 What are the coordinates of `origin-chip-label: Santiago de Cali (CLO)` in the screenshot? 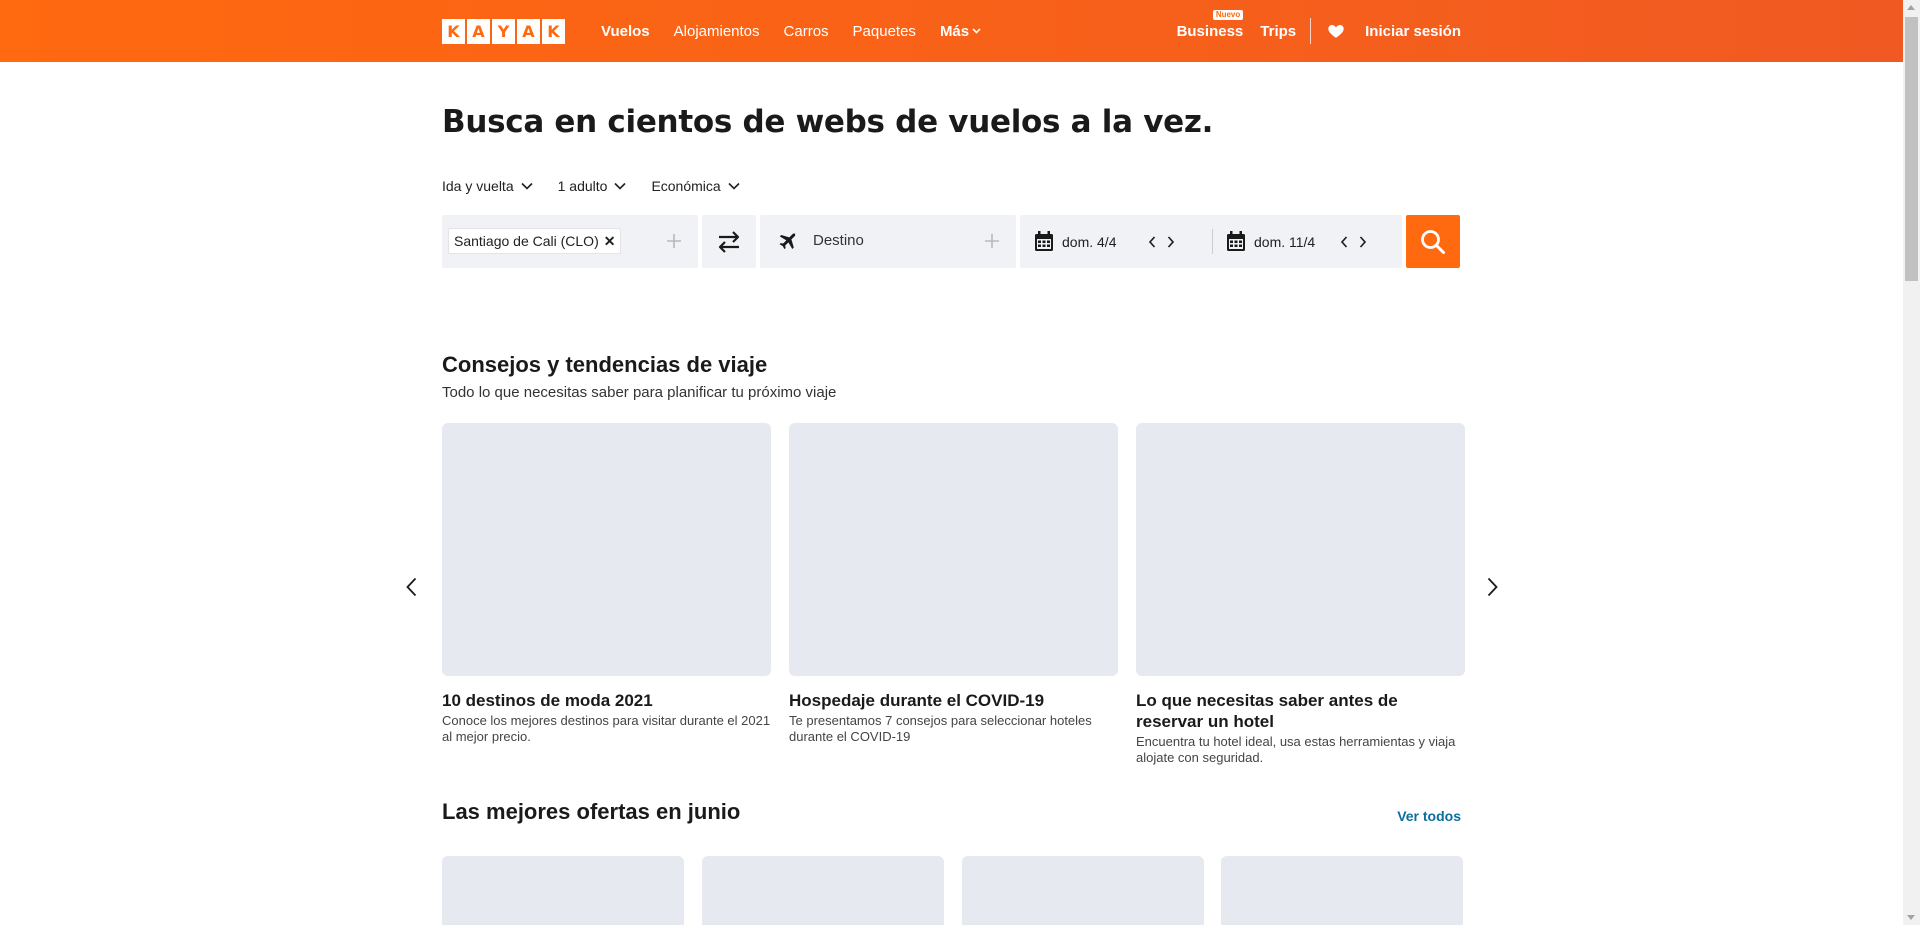 It's located at (526, 241).